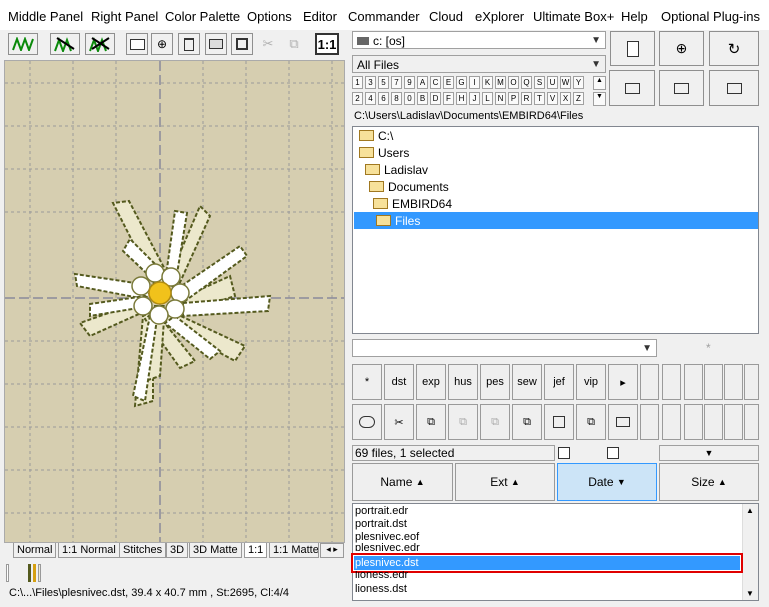 The height and width of the screenshot is (607, 769). What do you see at coordinates (499, 16) in the screenshot?
I see `menu-explorer: eXplorer` at bounding box center [499, 16].